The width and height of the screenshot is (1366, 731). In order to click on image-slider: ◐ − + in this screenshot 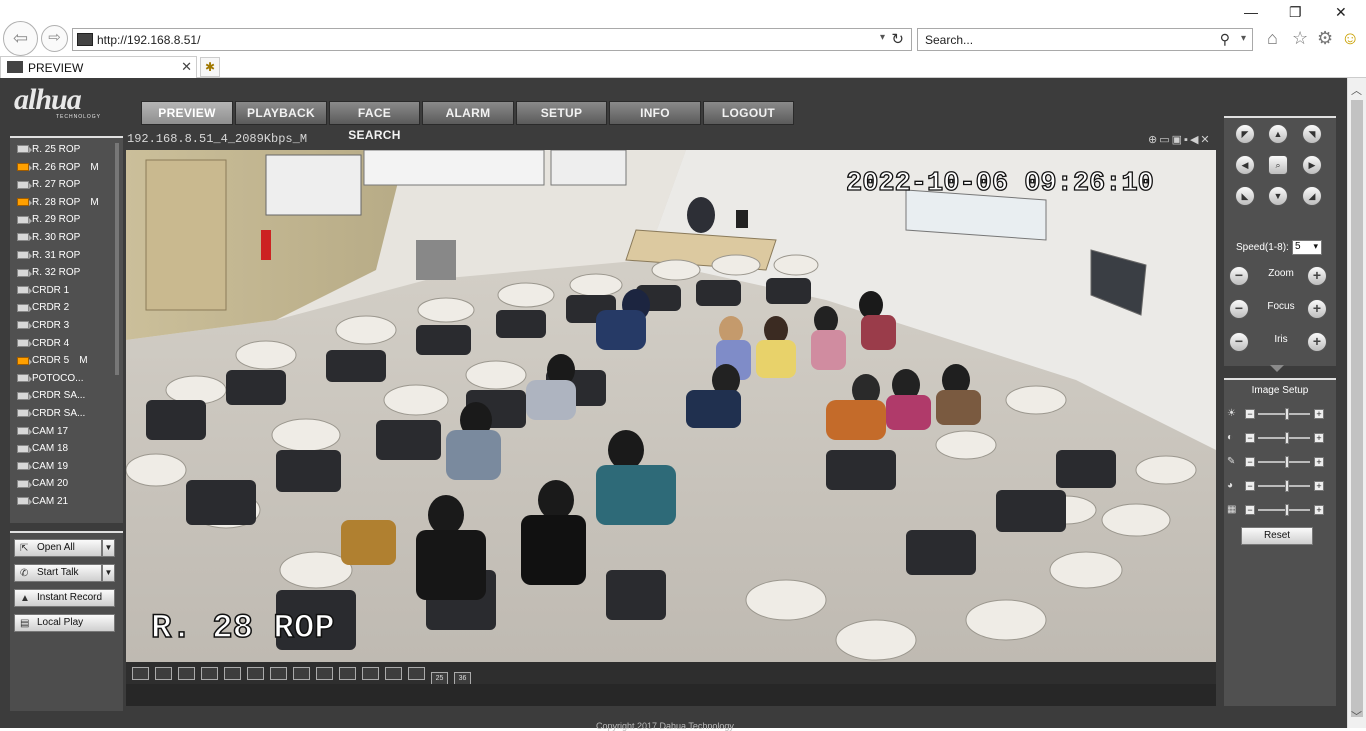, I will do `click(1280, 438)`.